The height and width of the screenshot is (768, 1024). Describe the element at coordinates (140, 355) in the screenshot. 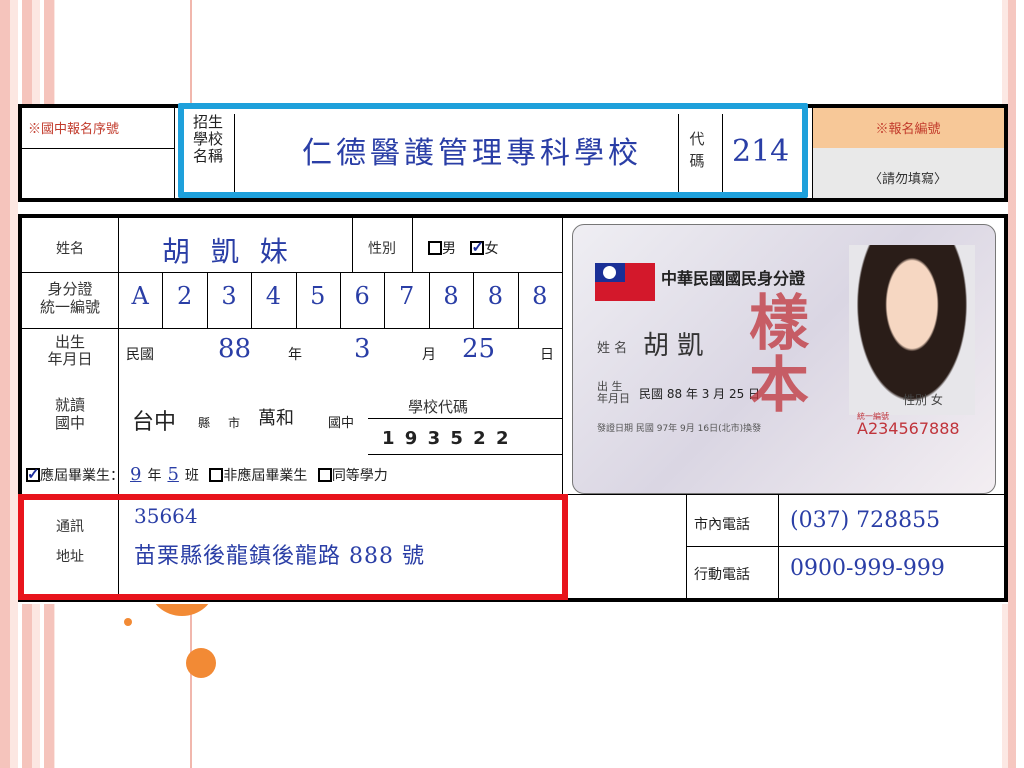

I see `birth-era: 民國` at that location.